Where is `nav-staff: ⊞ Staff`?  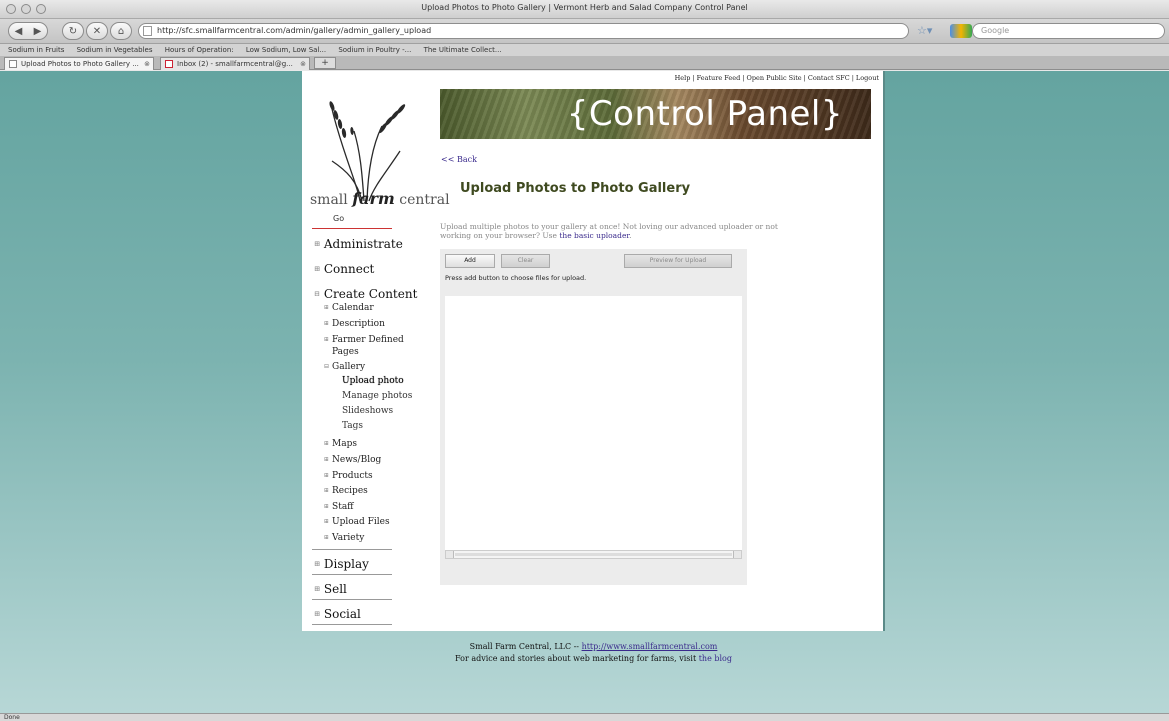 nav-staff: ⊞ Staff is located at coordinates (339, 507).